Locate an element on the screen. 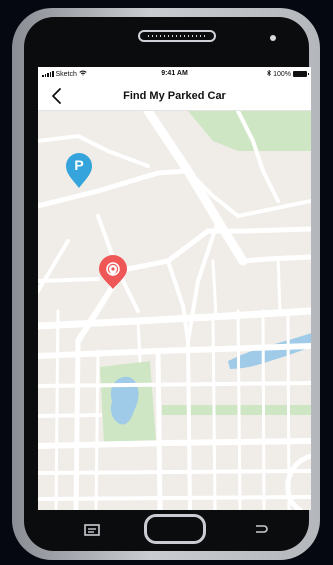 The width and height of the screenshot is (333, 565). menu-icon is located at coordinates (92, 529).